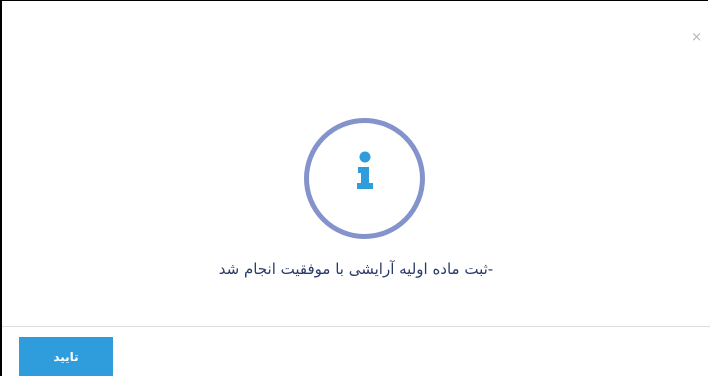  What do you see at coordinates (66, 356) in the screenshot?
I see `confirm-button: تایید` at bounding box center [66, 356].